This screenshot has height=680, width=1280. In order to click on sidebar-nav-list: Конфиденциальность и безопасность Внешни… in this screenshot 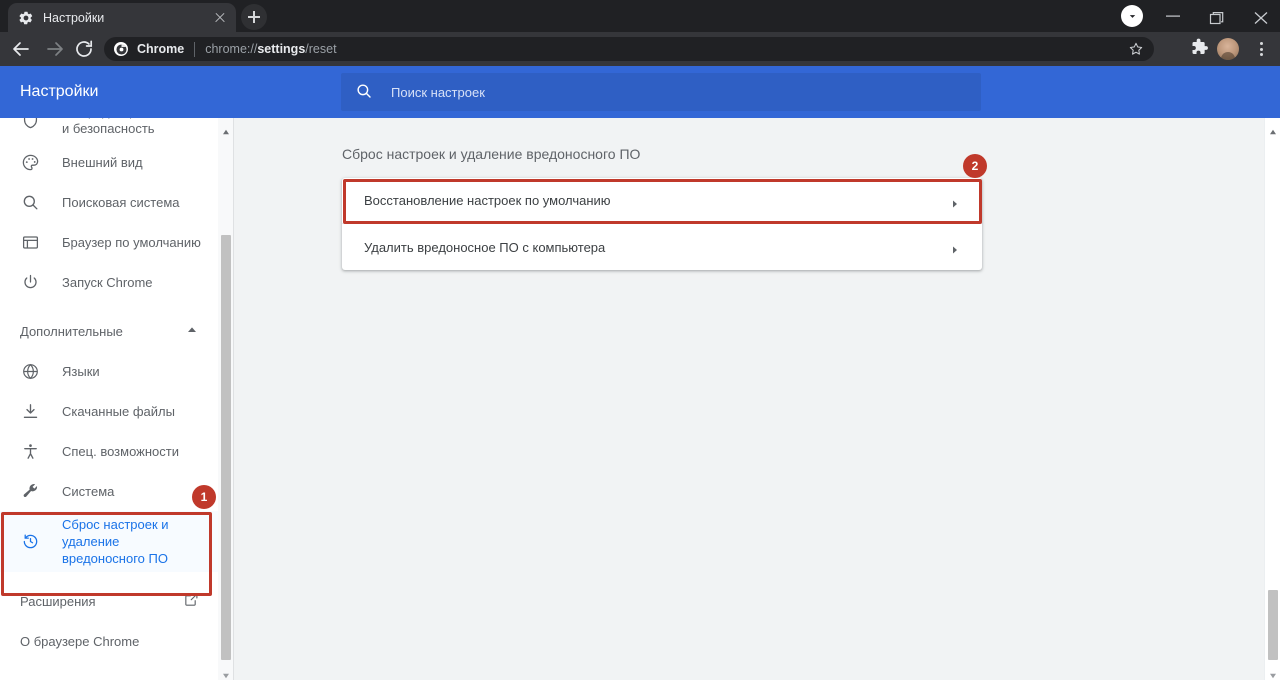, I will do `click(109, 389)`.